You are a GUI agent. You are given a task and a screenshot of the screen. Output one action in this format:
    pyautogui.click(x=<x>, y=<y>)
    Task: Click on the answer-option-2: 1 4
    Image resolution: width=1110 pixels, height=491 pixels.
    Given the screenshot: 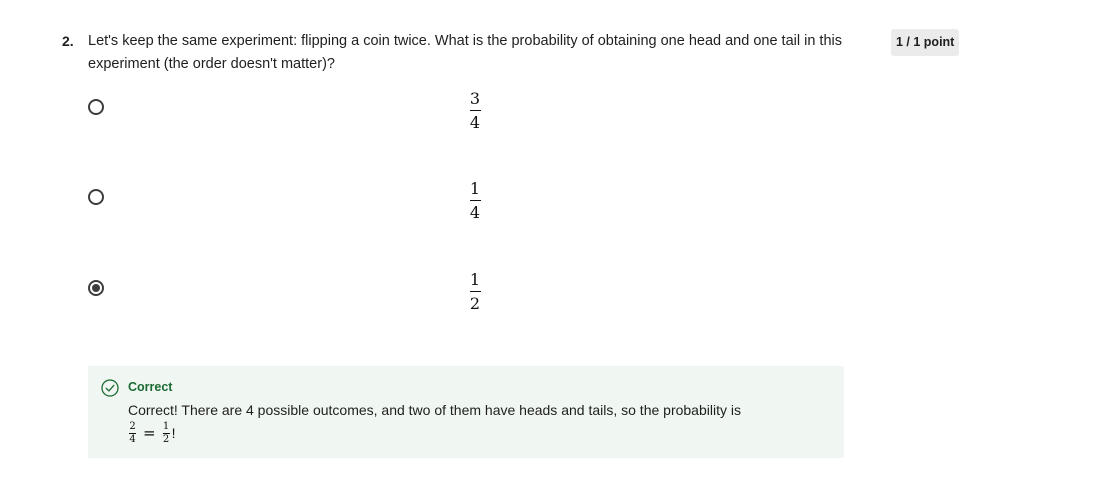 What is the action you would take?
    pyautogui.click(x=465, y=210)
    